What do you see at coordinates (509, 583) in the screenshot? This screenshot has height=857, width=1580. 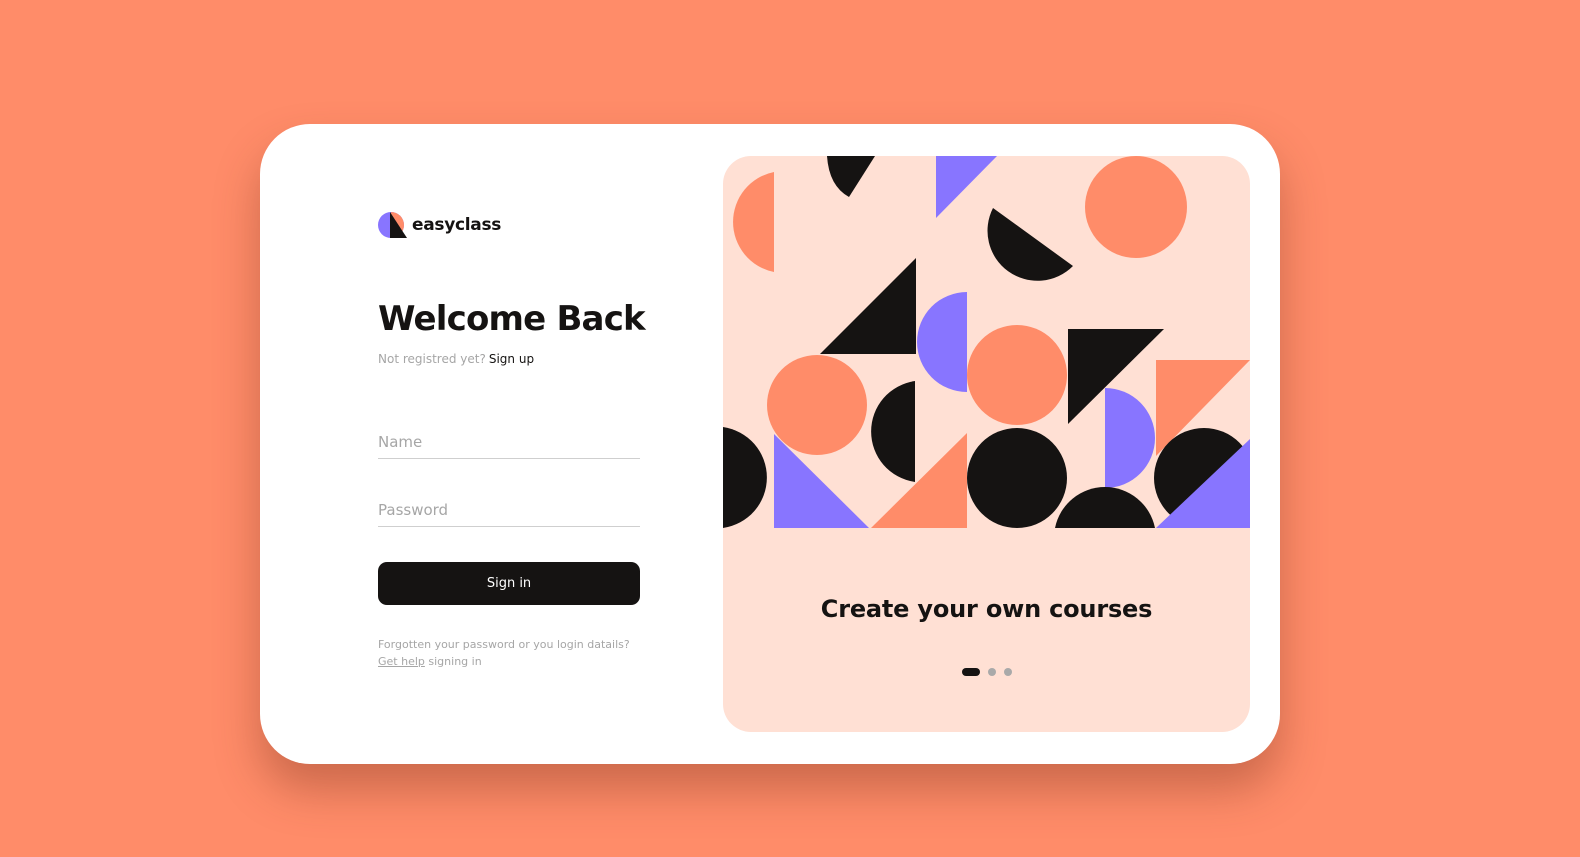 I see `signin-button: Sign in` at bounding box center [509, 583].